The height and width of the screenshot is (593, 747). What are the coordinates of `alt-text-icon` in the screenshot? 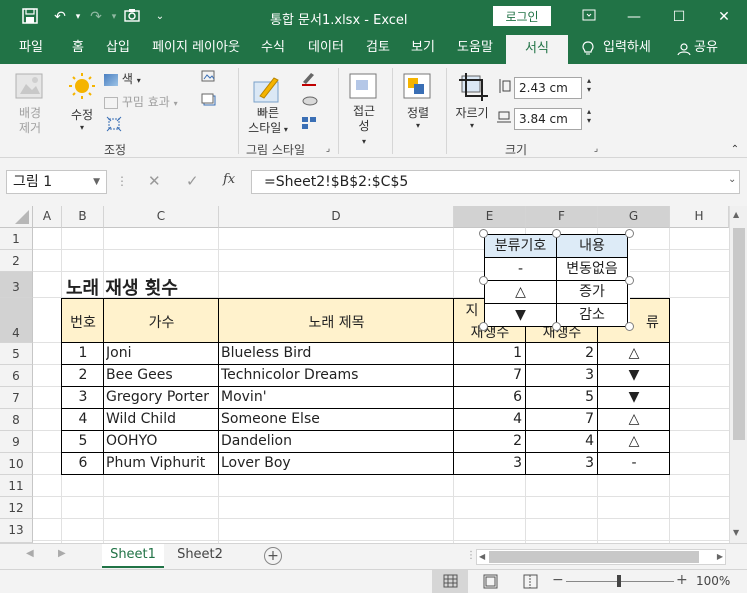 It's located at (364, 87).